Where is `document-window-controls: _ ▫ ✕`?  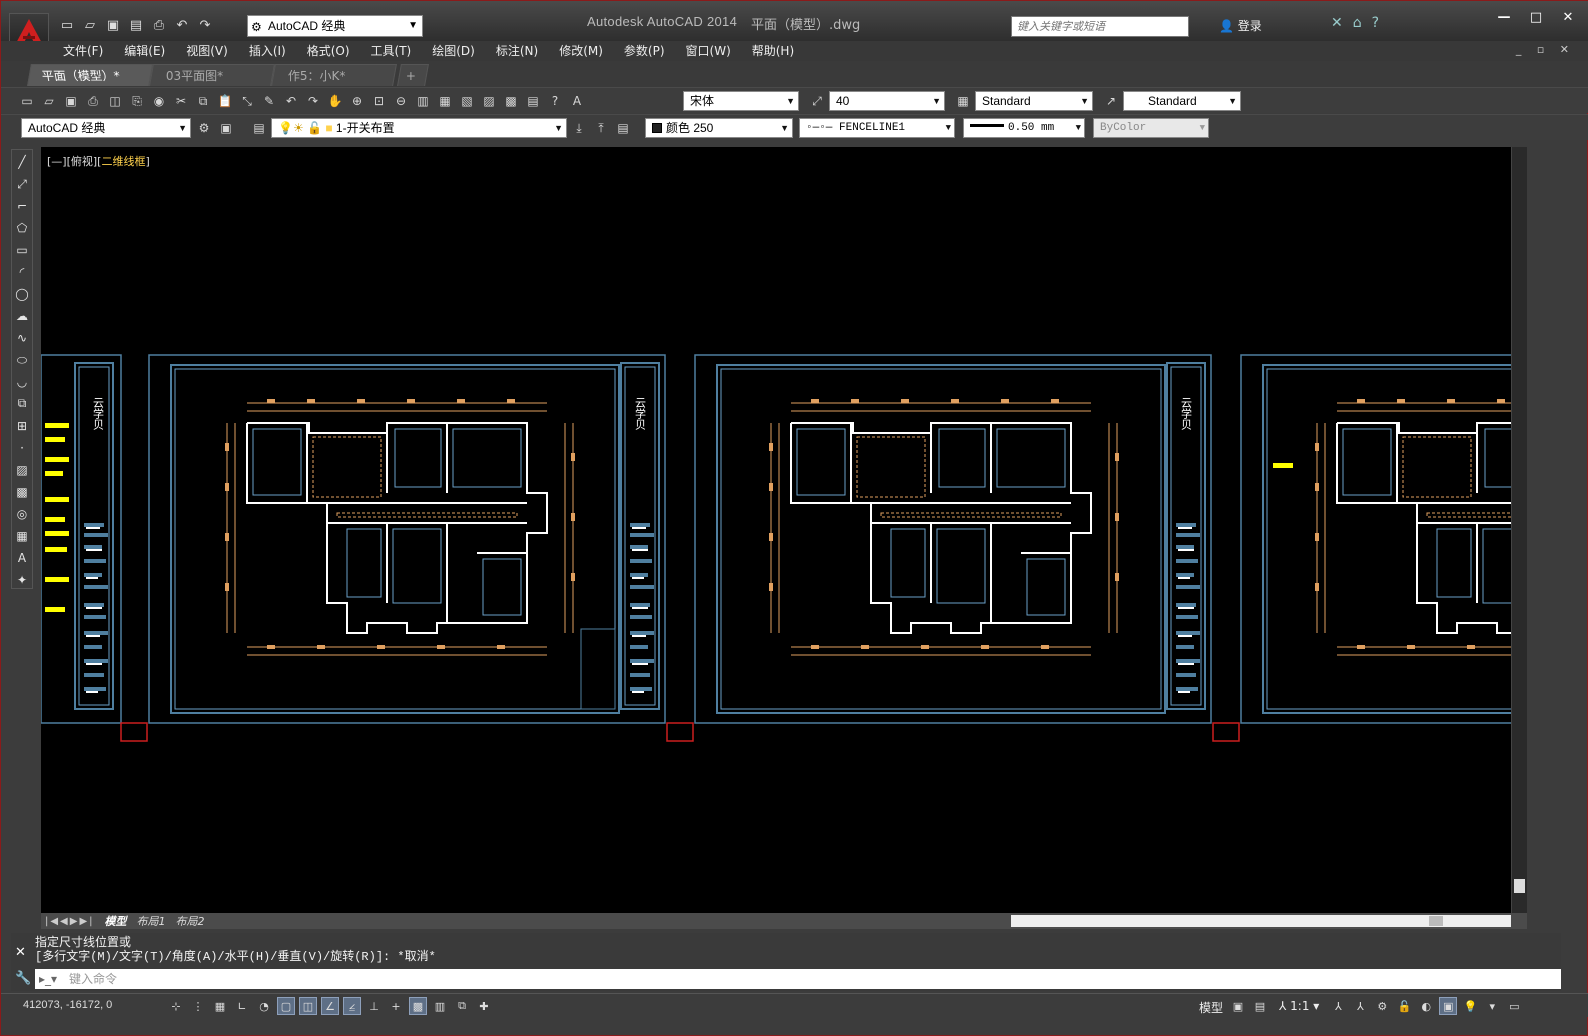 document-window-controls: _ ▫ ✕ is located at coordinates (1545, 49).